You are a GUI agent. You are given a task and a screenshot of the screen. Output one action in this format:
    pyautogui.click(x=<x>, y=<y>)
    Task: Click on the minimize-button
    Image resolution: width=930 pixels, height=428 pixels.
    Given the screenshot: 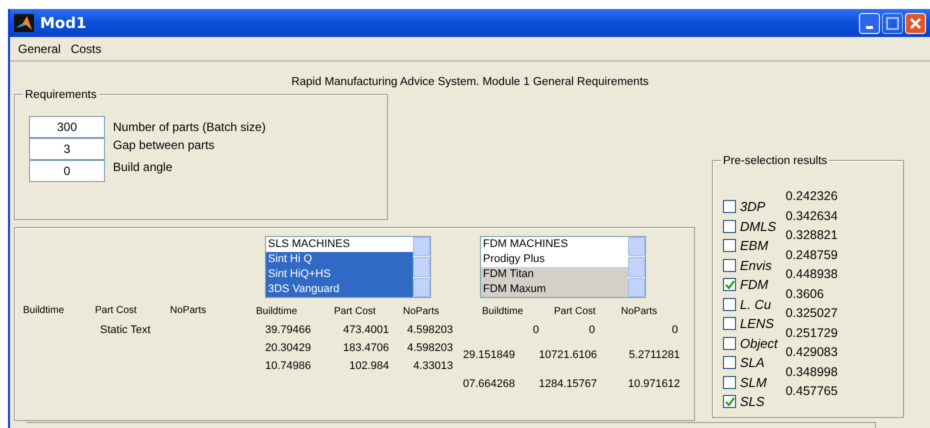 What is the action you would take?
    pyautogui.click(x=869, y=23)
    